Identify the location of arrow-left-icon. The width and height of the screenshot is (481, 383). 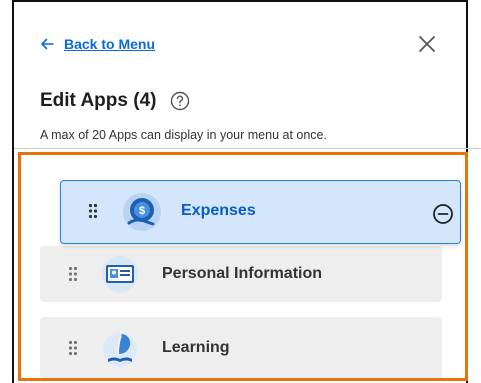
(47, 44).